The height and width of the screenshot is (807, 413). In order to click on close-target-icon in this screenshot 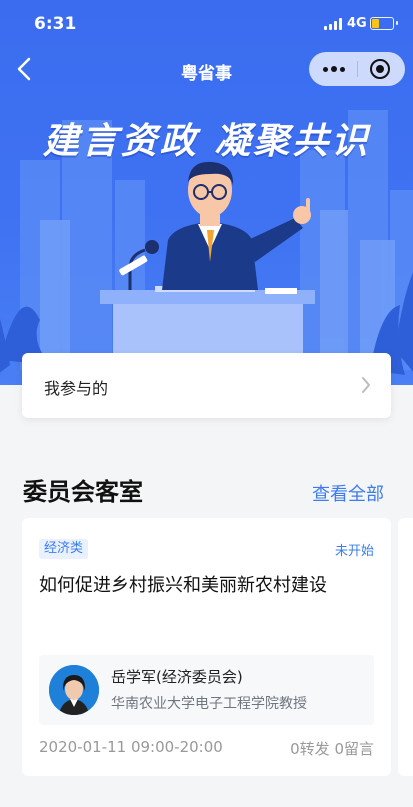, I will do `click(380, 69)`.